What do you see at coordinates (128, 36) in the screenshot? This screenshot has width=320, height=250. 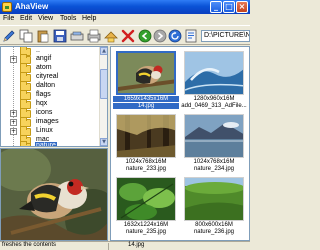 I see `delete-icon` at bounding box center [128, 36].